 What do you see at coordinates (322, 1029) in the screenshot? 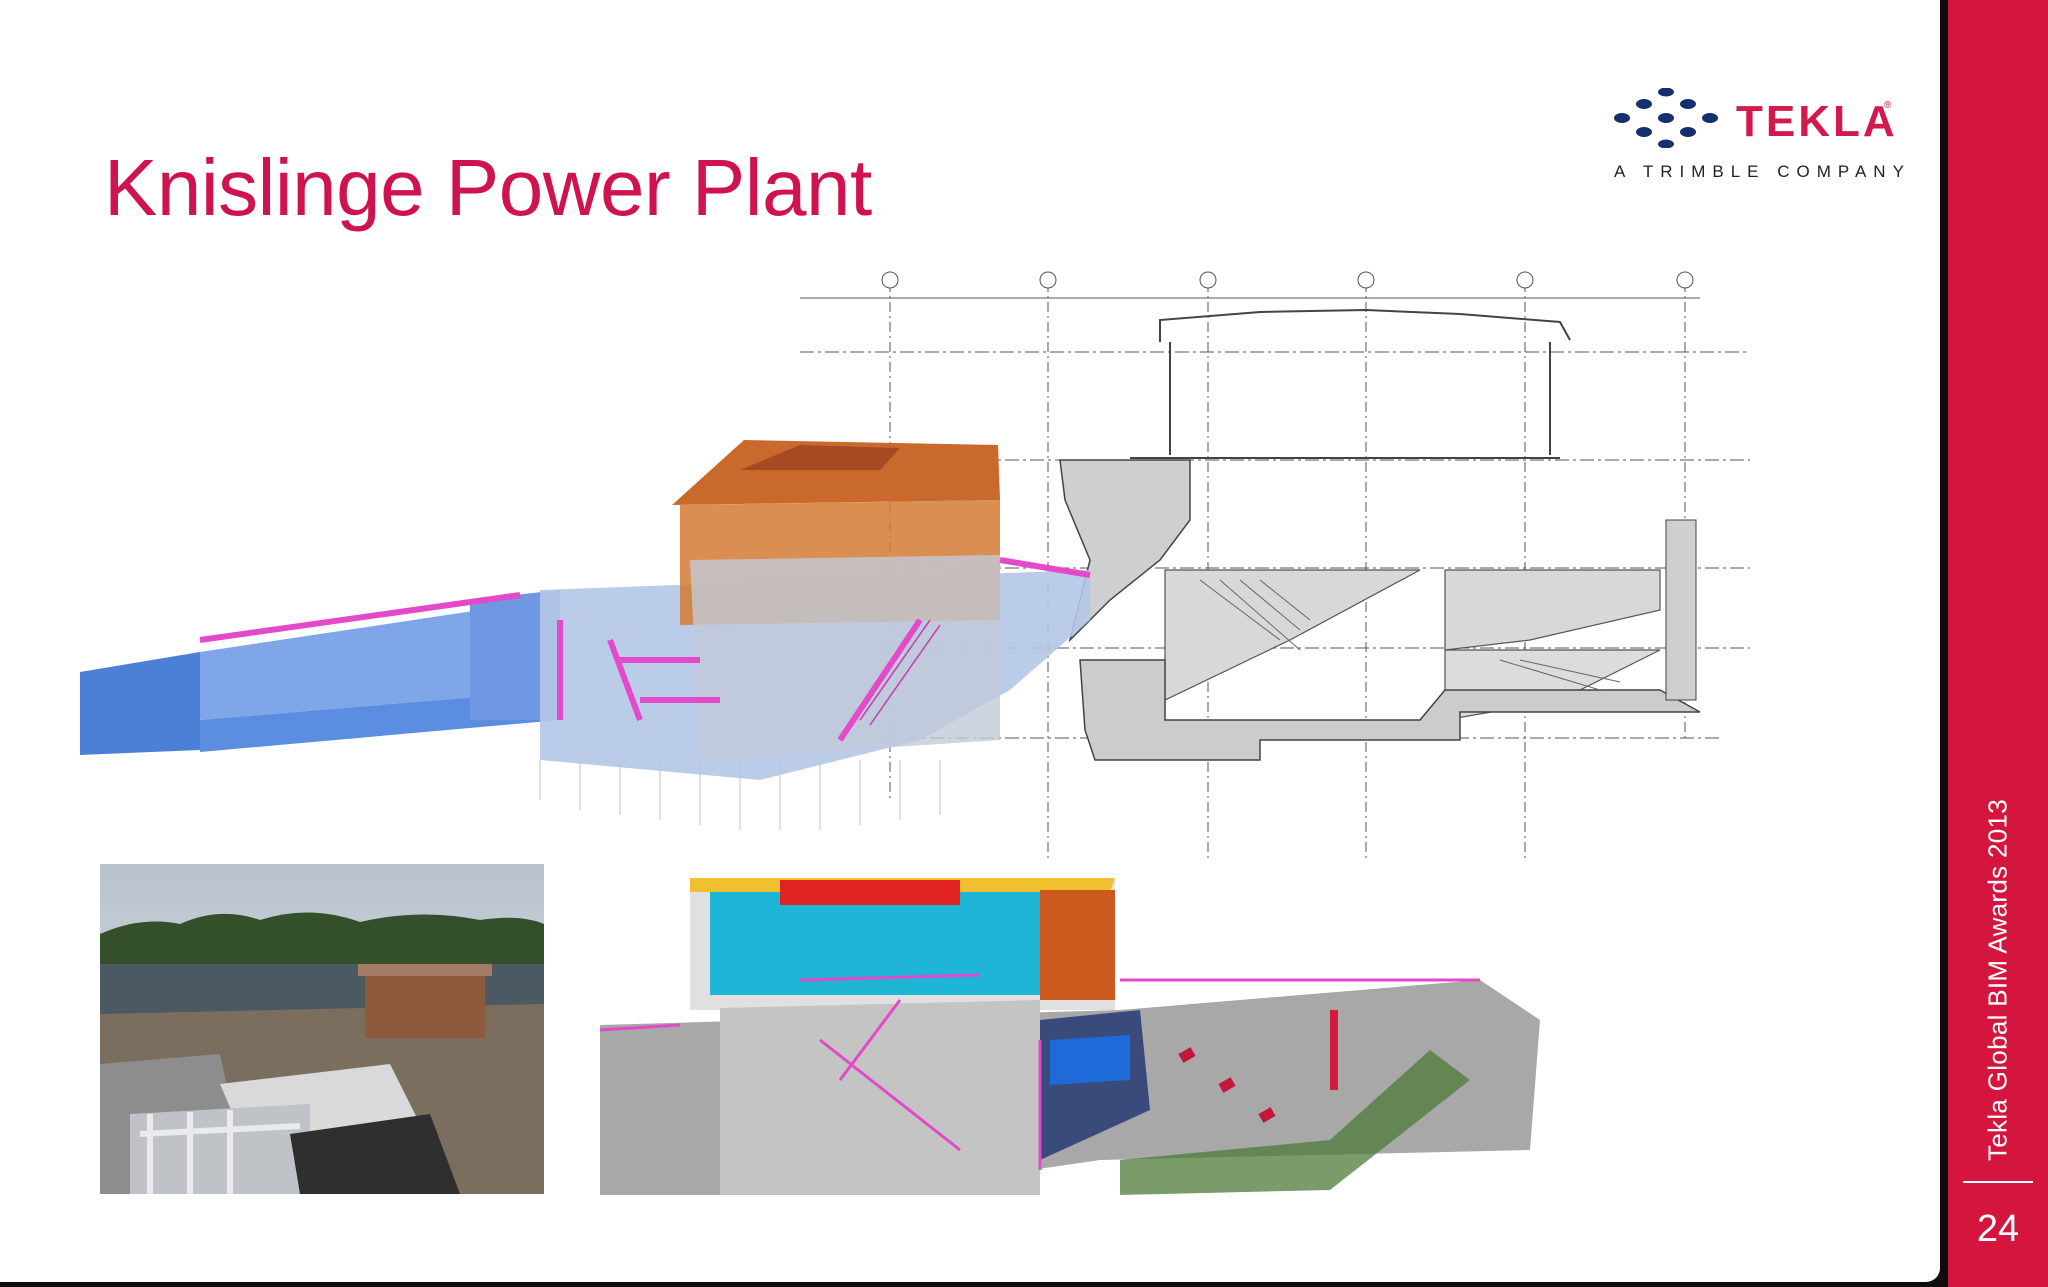
I see `site-photo` at bounding box center [322, 1029].